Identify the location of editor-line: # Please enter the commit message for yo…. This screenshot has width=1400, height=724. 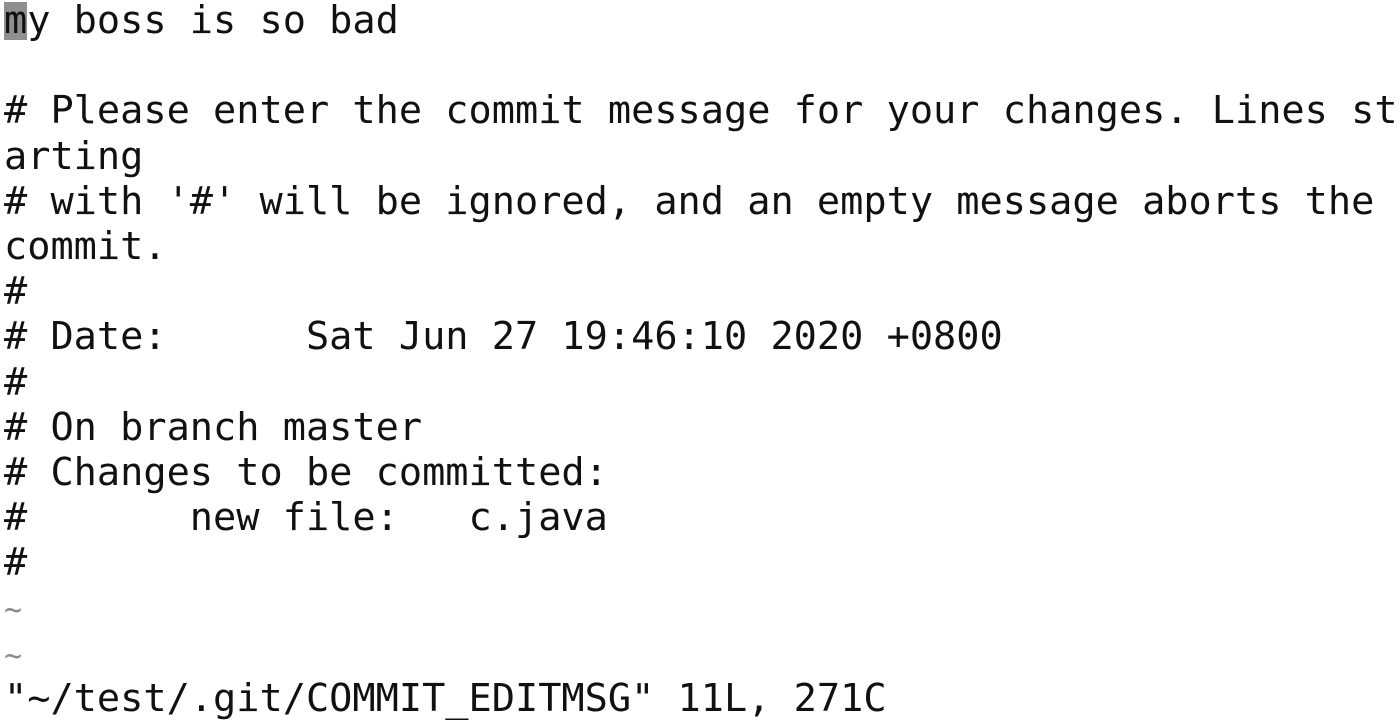
(702, 110).